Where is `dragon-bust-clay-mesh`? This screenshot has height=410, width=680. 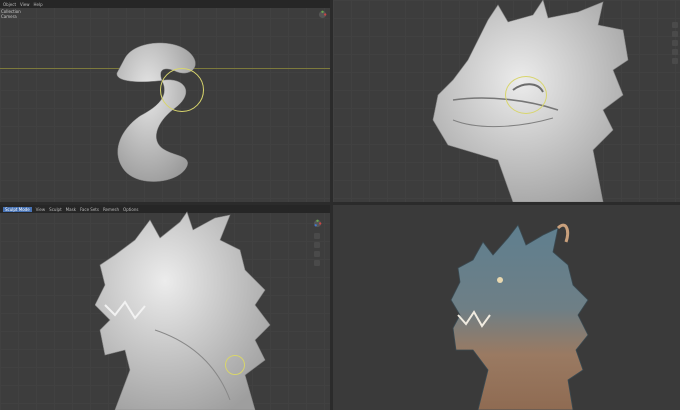
dragon-bust-clay-mesh is located at coordinates (187, 310).